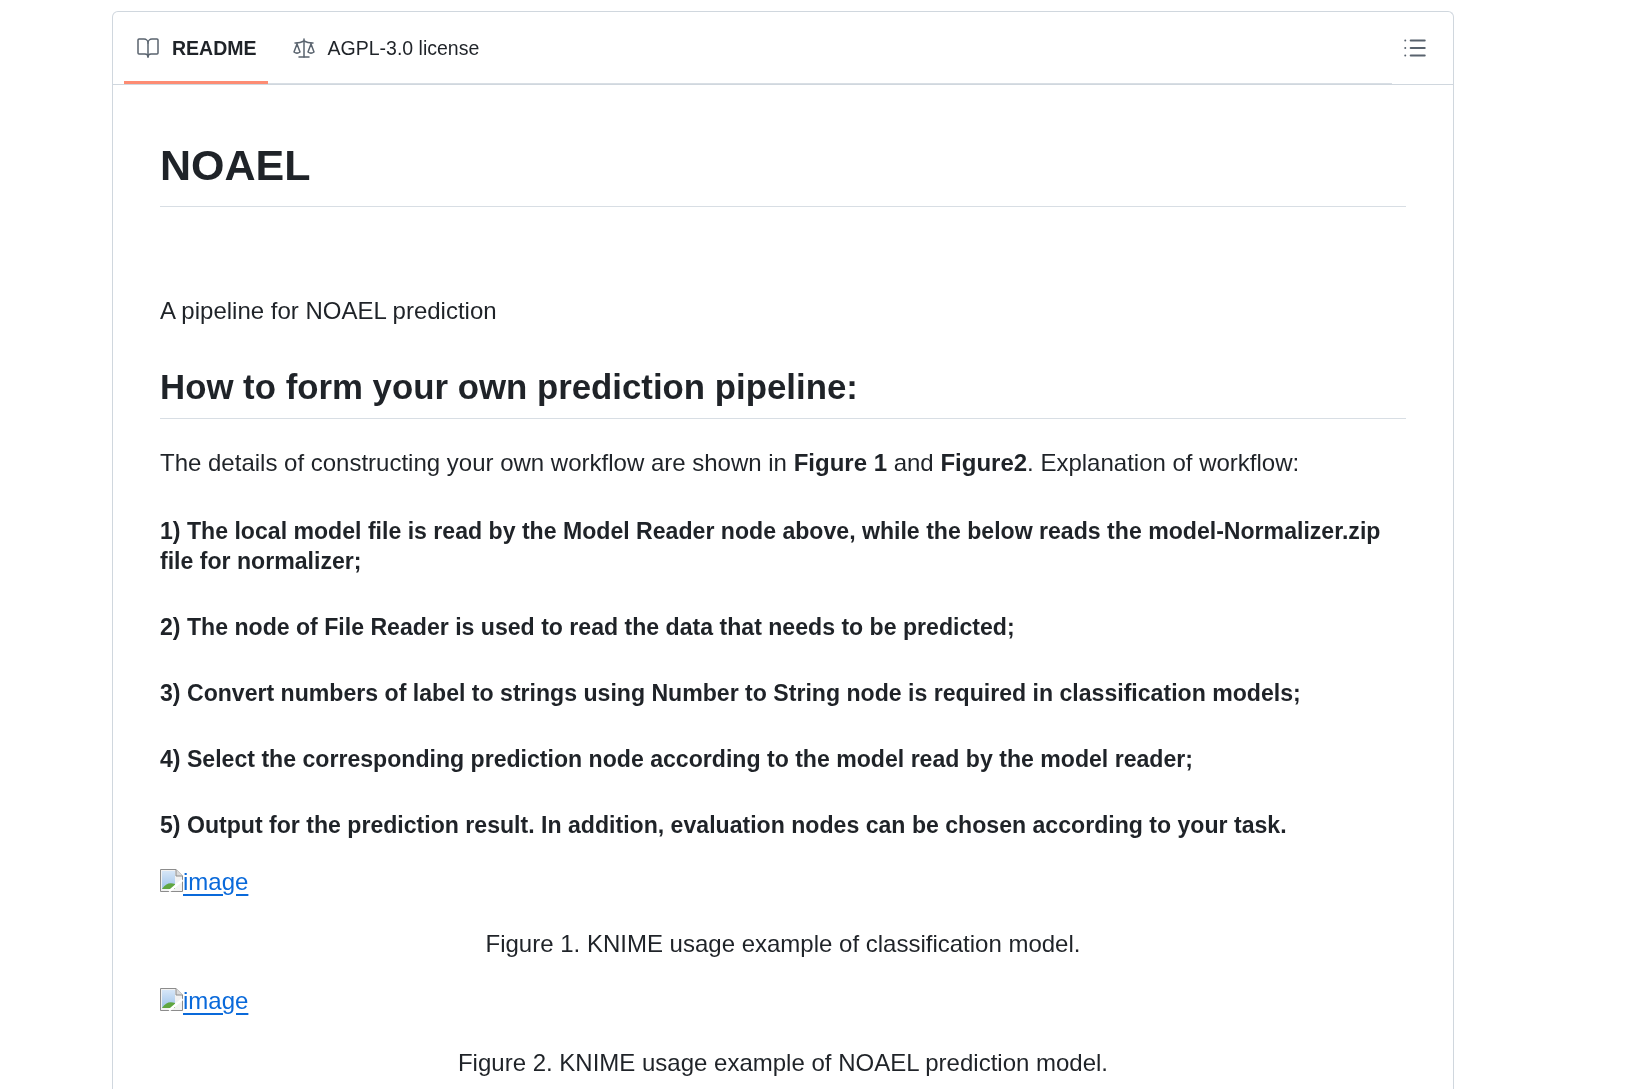 This screenshot has width=1630, height=1089. Describe the element at coordinates (730, 463) in the screenshot. I see `lead-paragraph: The details of constructing your own workflow are shown in Figure 1 and Figure2. Explanation of workflow:` at that location.